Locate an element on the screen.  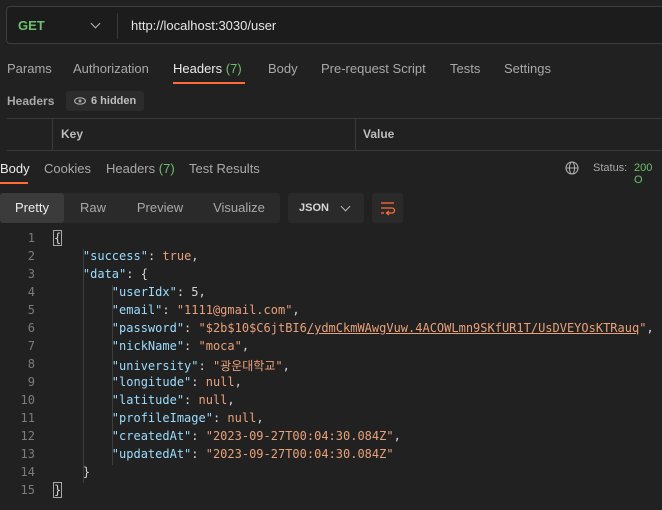
json-value: "1111@gmail.com" is located at coordinates (234, 310).